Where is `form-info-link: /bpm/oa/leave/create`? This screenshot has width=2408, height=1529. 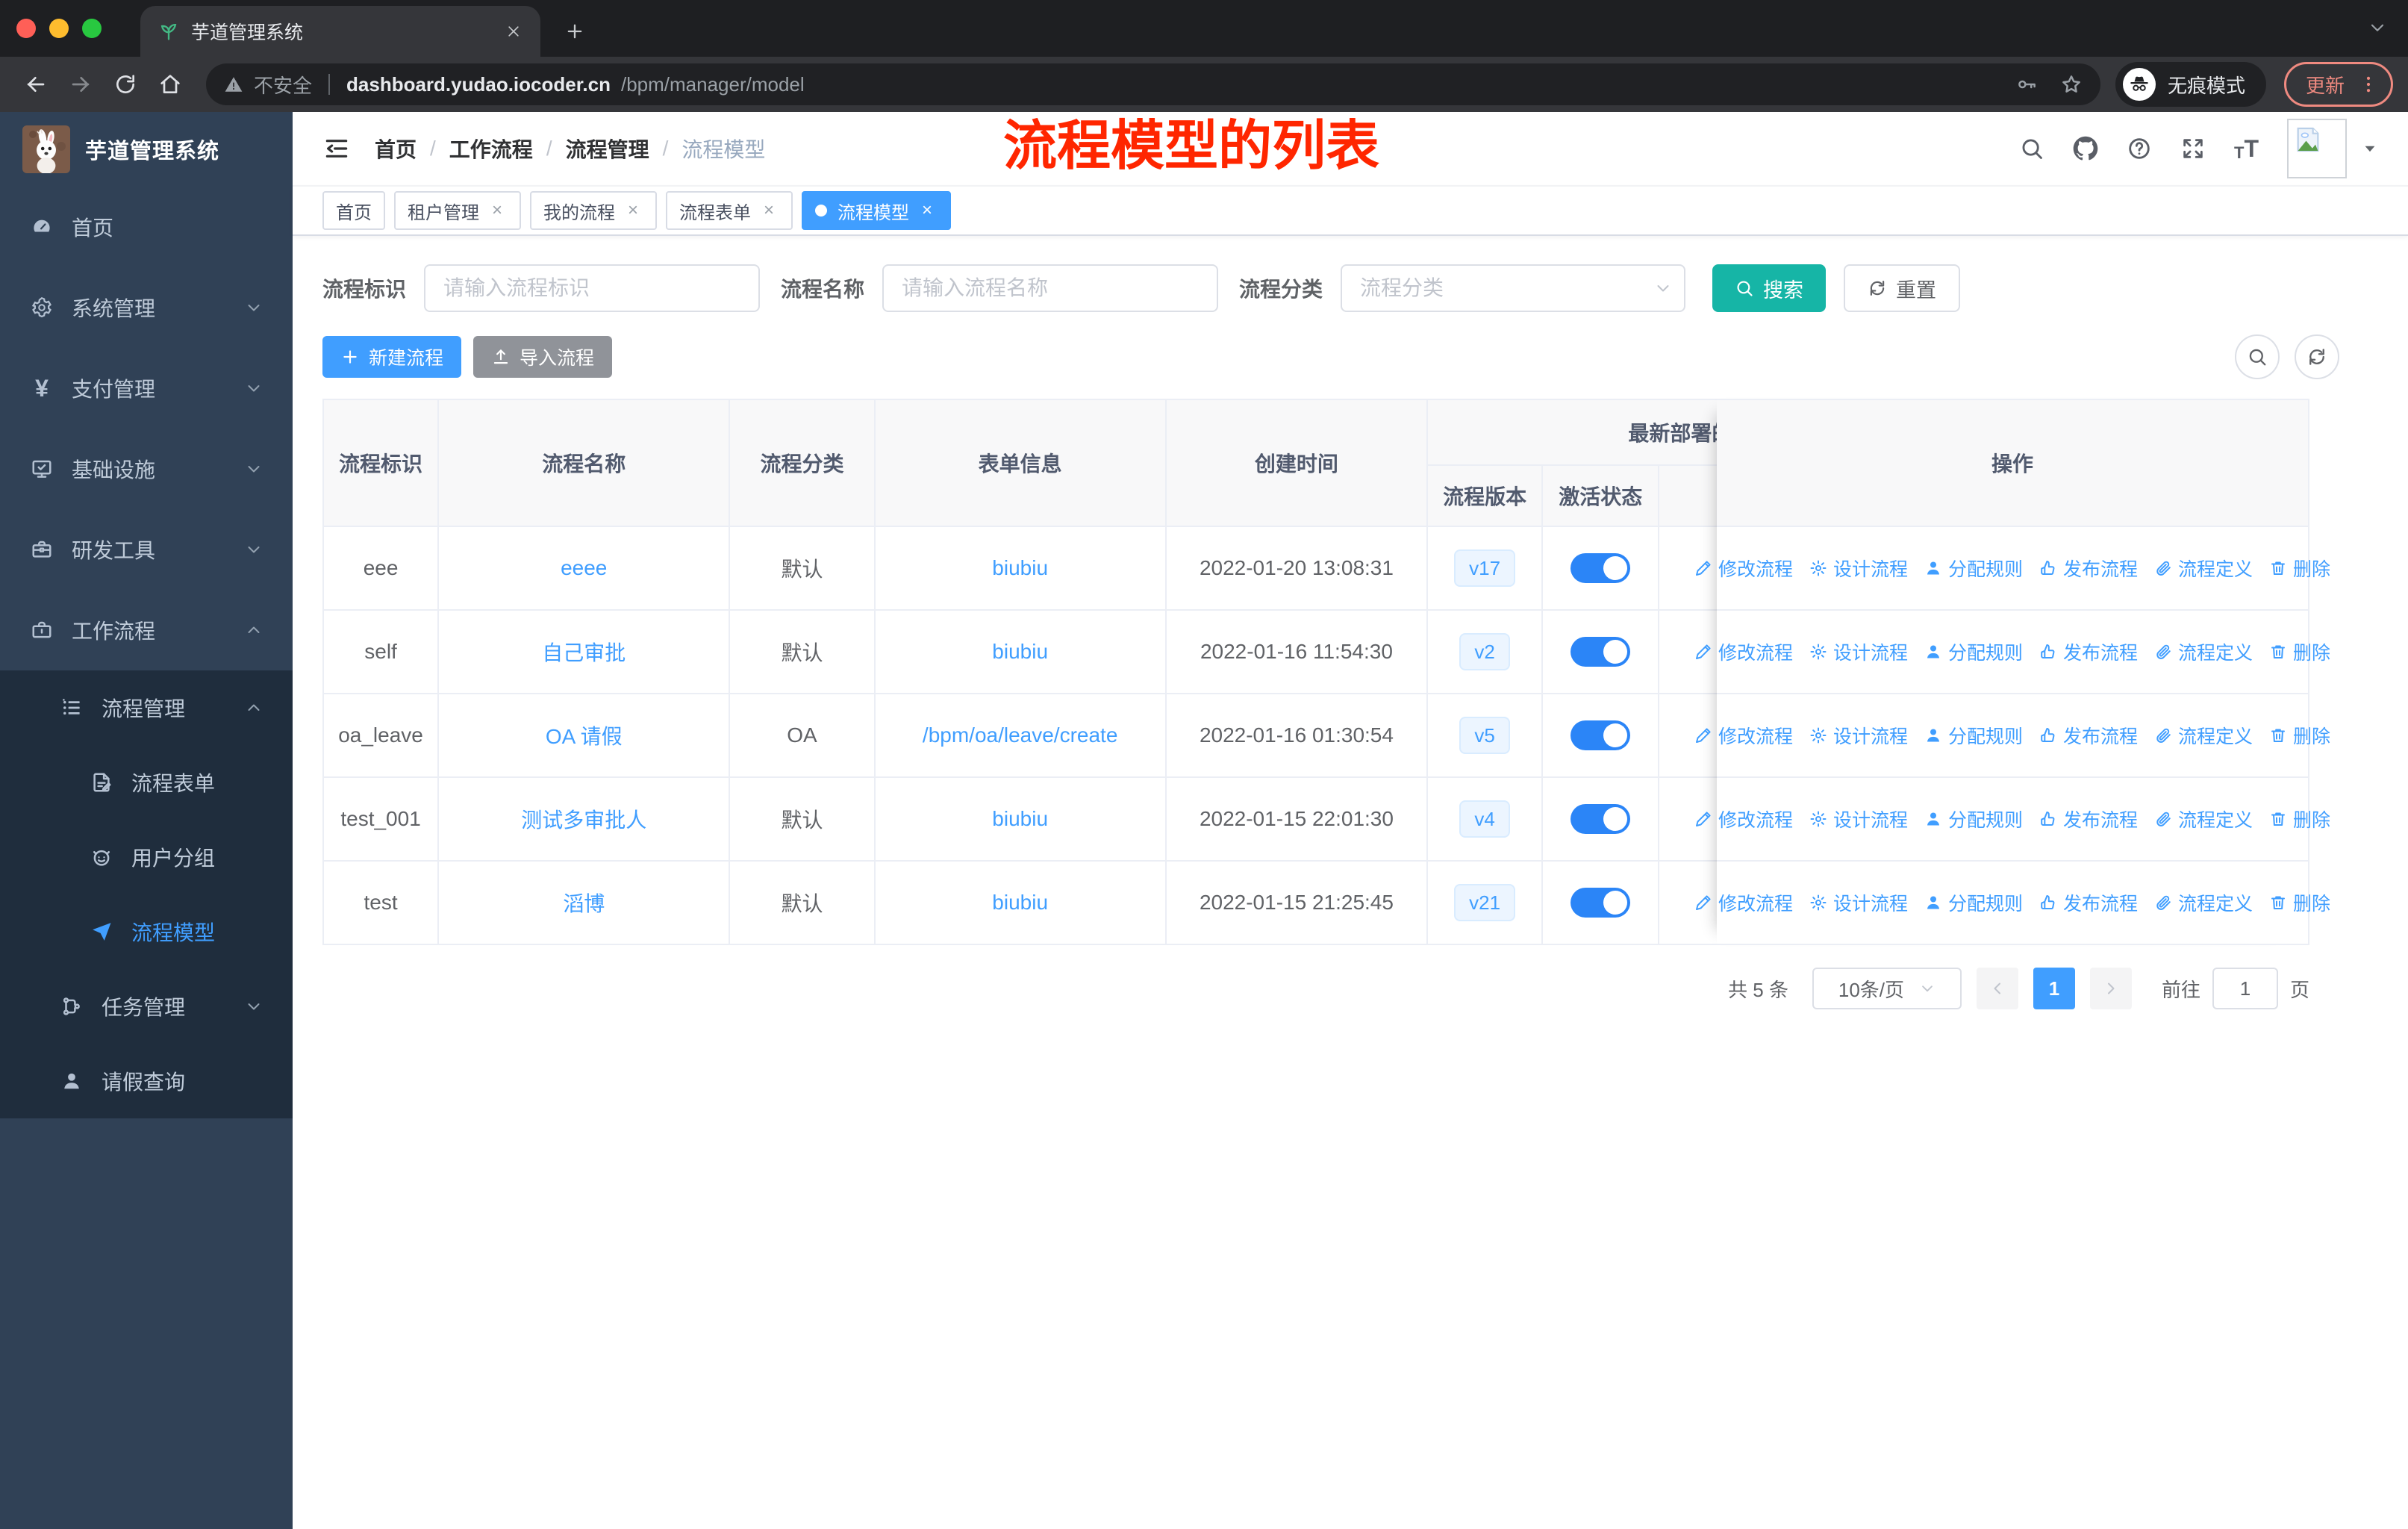 form-info-link: /bpm/oa/leave/create is located at coordinates (1020, 735).